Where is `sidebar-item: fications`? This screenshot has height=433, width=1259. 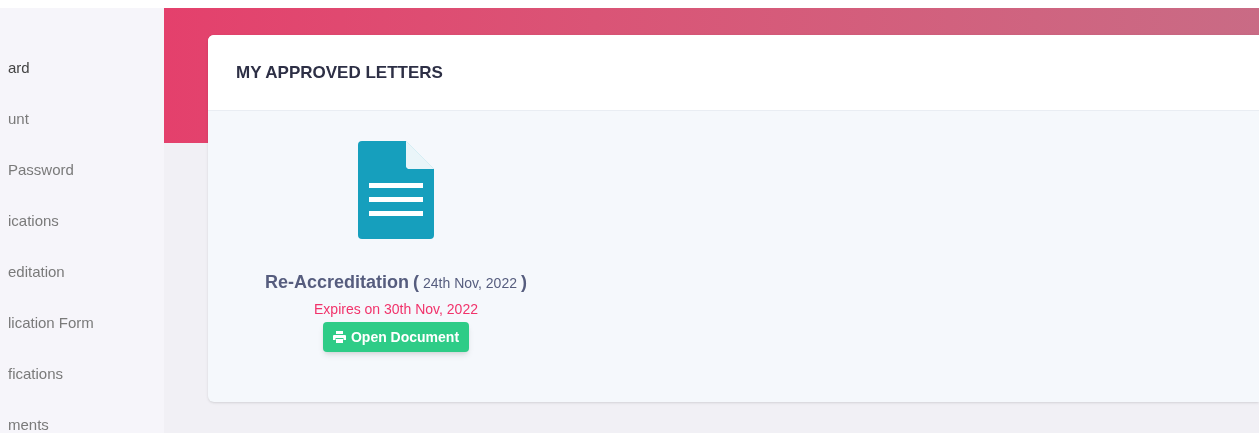 sidebar-item: fications is located at coordinates (86, 374).